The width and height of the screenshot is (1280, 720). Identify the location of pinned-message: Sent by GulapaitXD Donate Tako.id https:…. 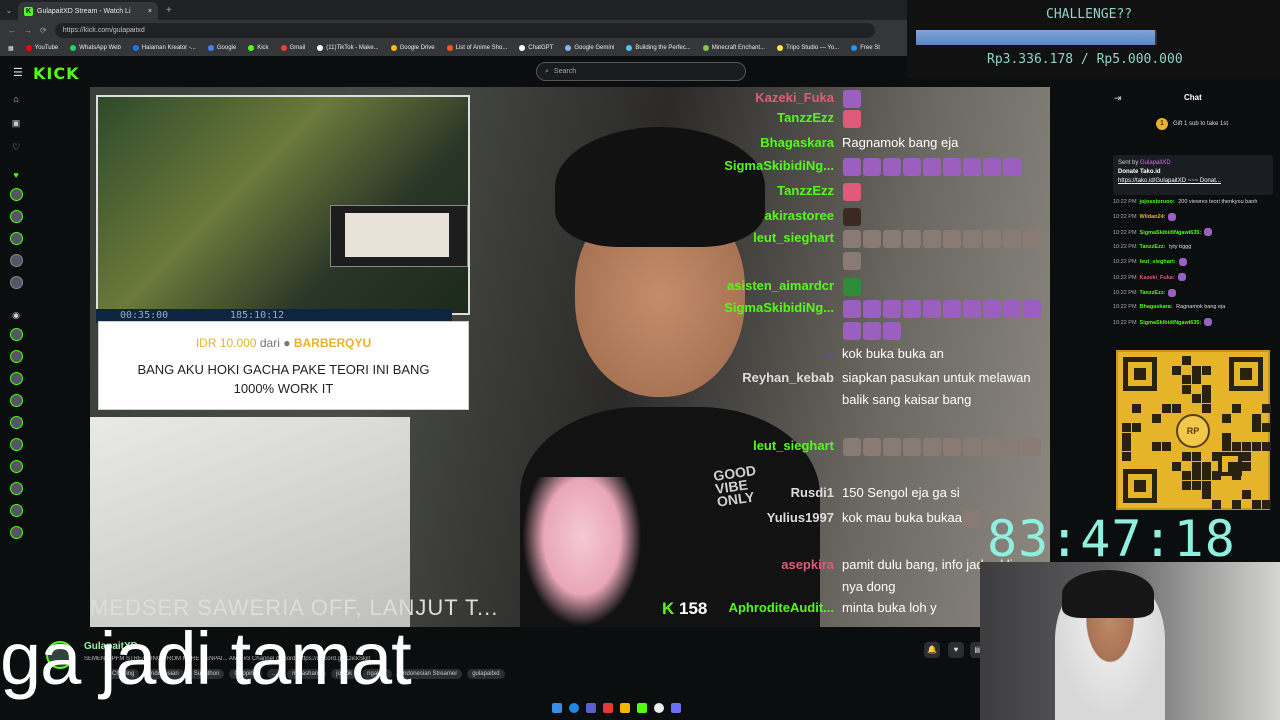
(1193, 175).